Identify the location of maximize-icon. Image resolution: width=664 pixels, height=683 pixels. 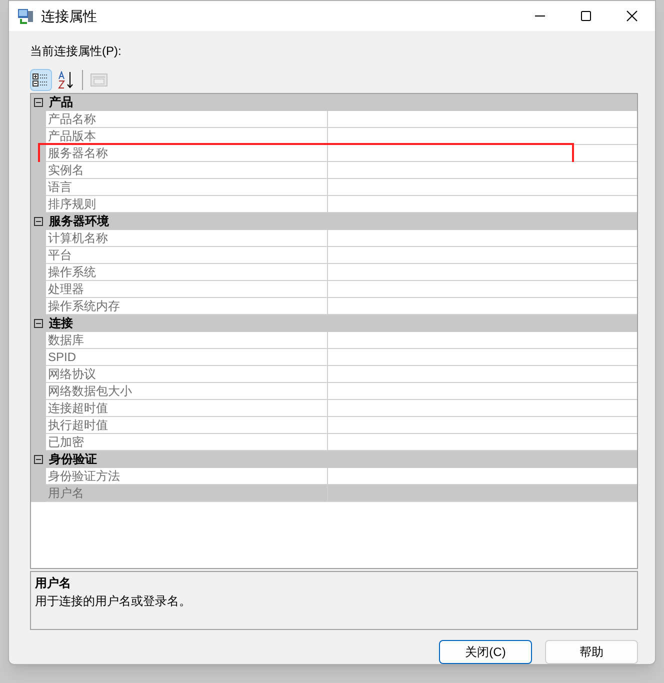
(586, 16).